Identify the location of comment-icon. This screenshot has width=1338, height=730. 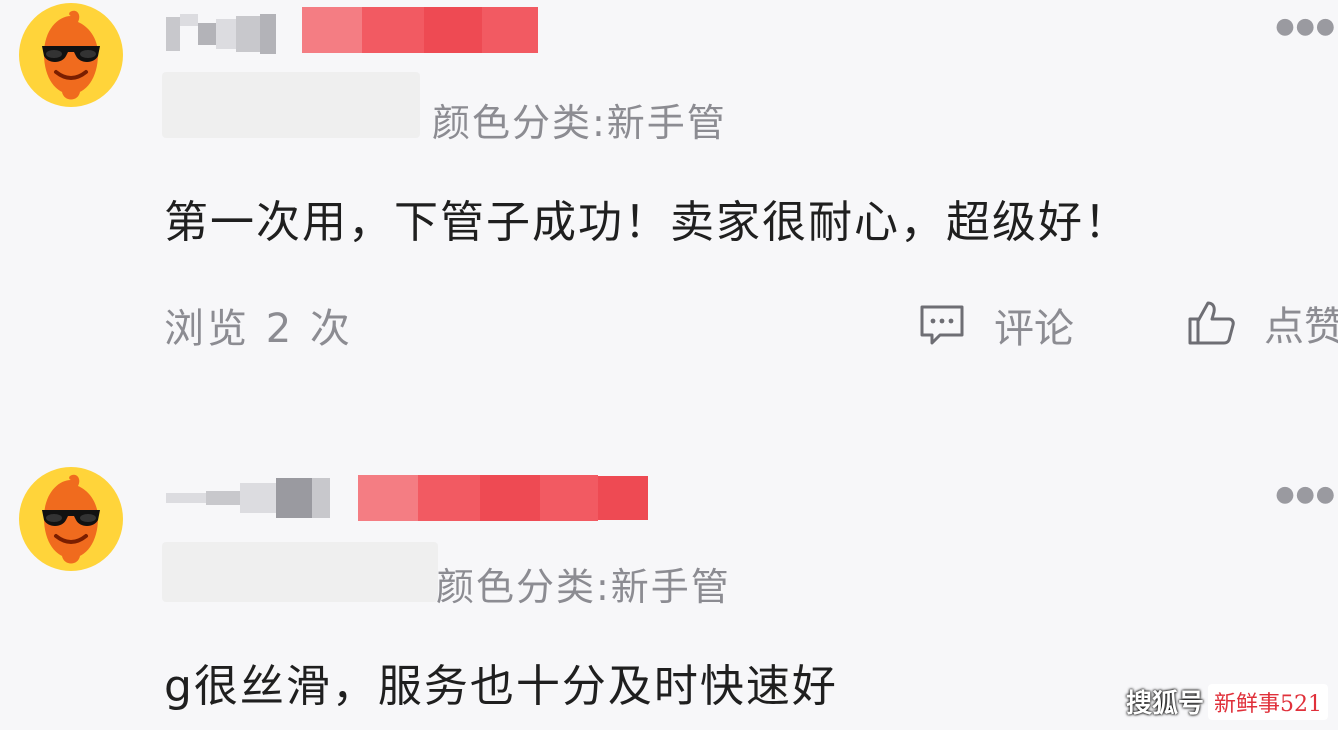
(942, 325).